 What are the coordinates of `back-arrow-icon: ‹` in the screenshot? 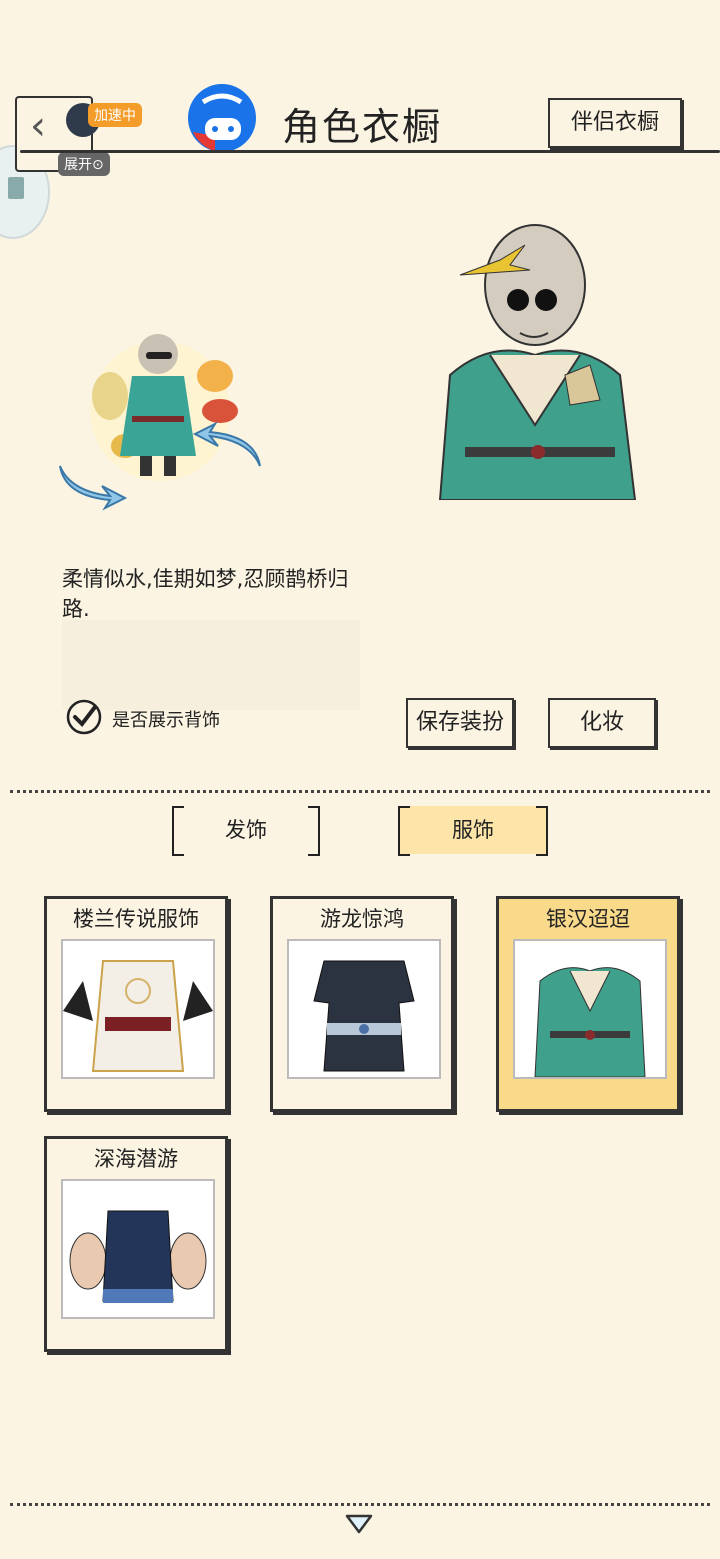 It's located at (38, 126).